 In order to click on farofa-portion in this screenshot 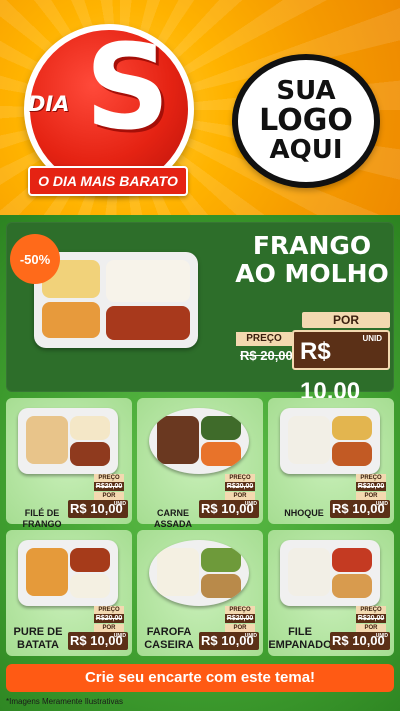, I will do `click(71, 320)`.